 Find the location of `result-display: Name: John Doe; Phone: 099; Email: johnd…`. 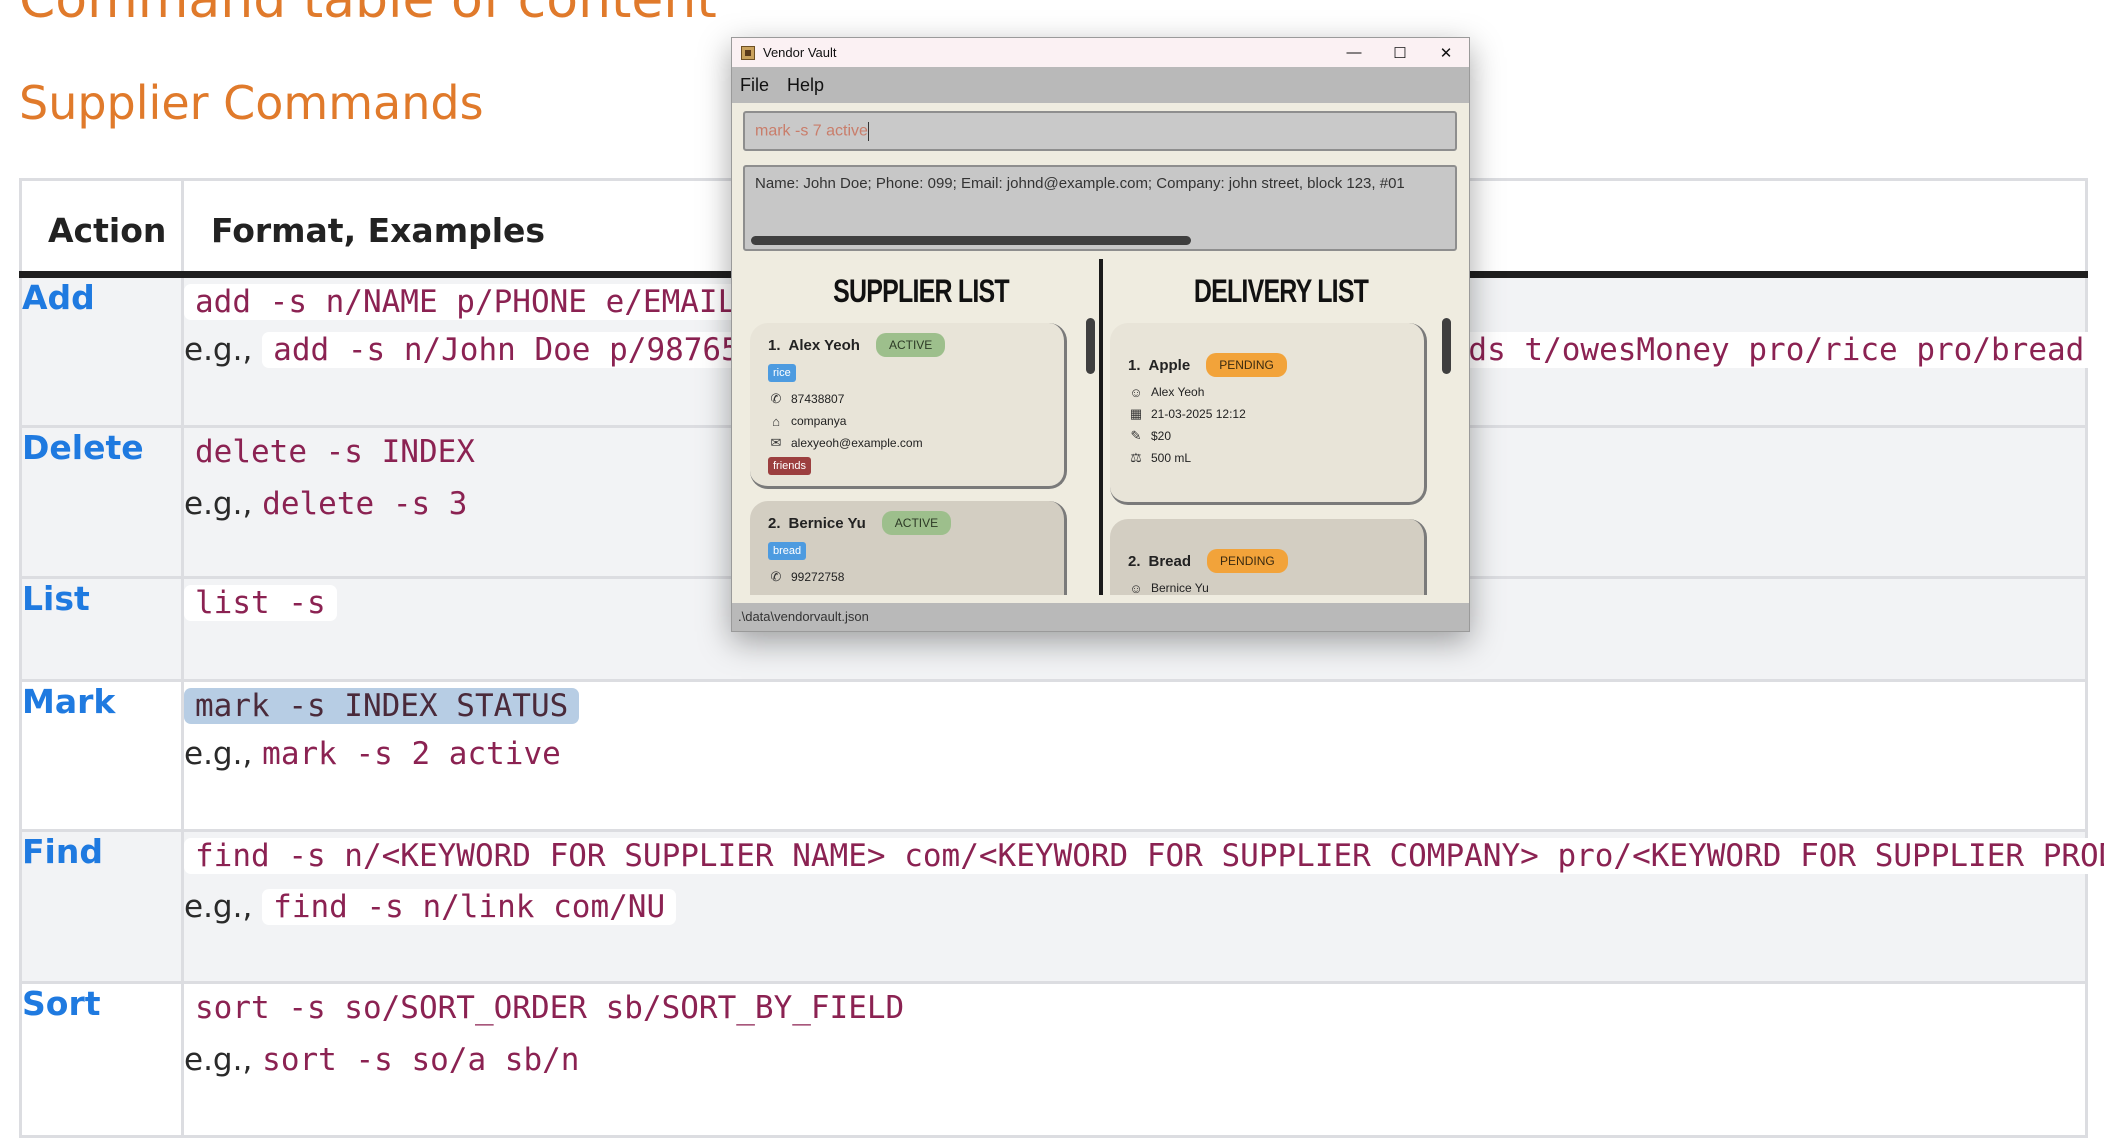

result-display: Name: John Doe; Phone: 099; Email: johnd… is located at coordinates (1100, 208).